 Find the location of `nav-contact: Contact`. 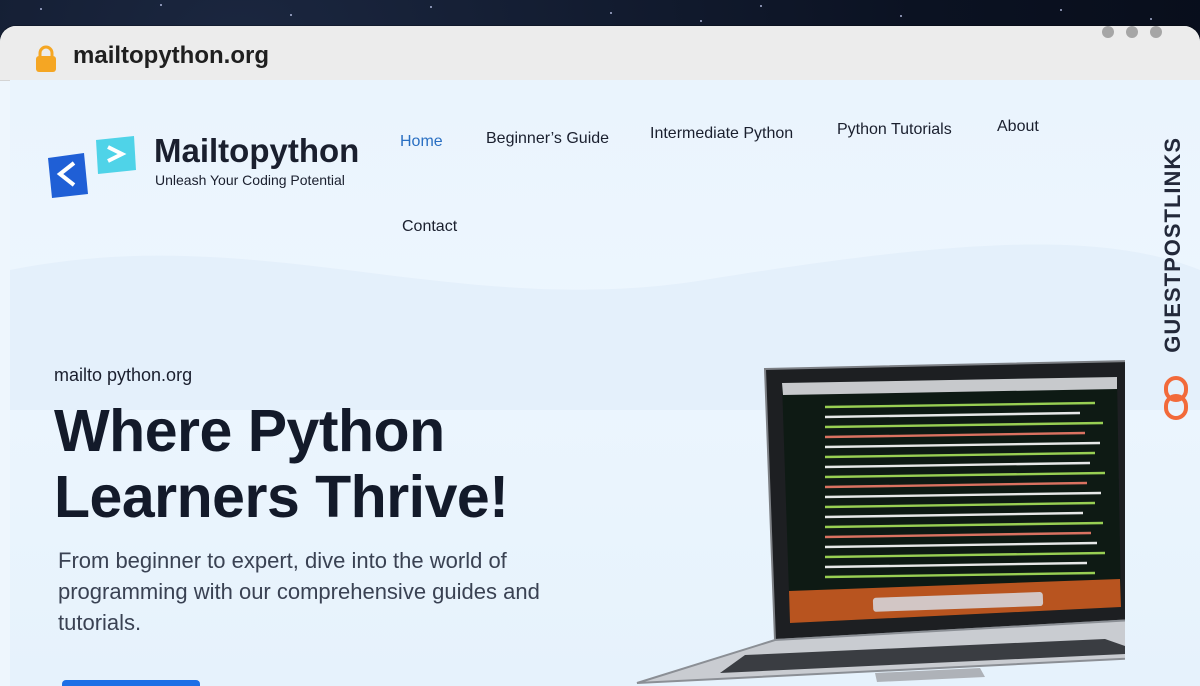

nav-contact: Contact is located at coordinates (429, 227).